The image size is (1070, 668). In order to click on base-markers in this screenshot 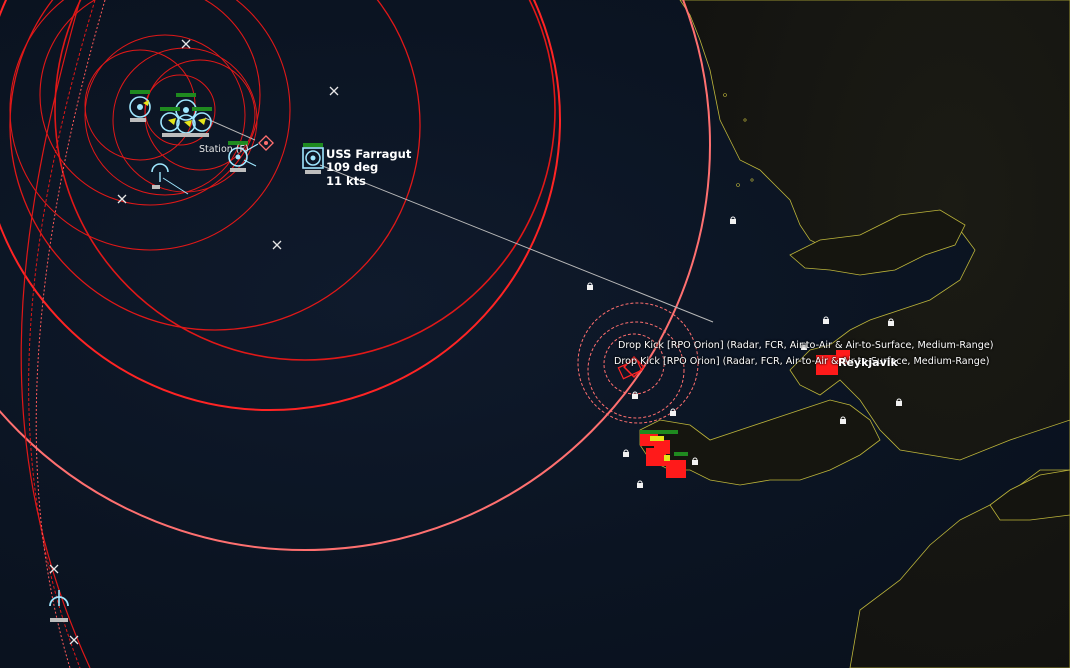, I will do `click(744, 352)`.